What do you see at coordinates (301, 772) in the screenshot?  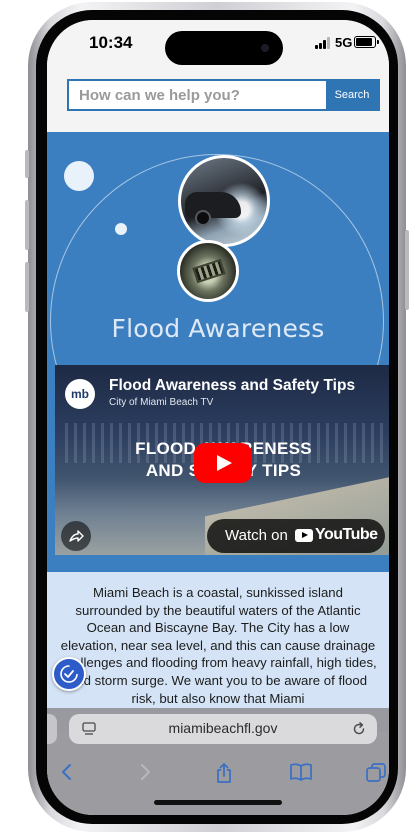 I see `bookmarks-icon` at bounding box center [301, 772].